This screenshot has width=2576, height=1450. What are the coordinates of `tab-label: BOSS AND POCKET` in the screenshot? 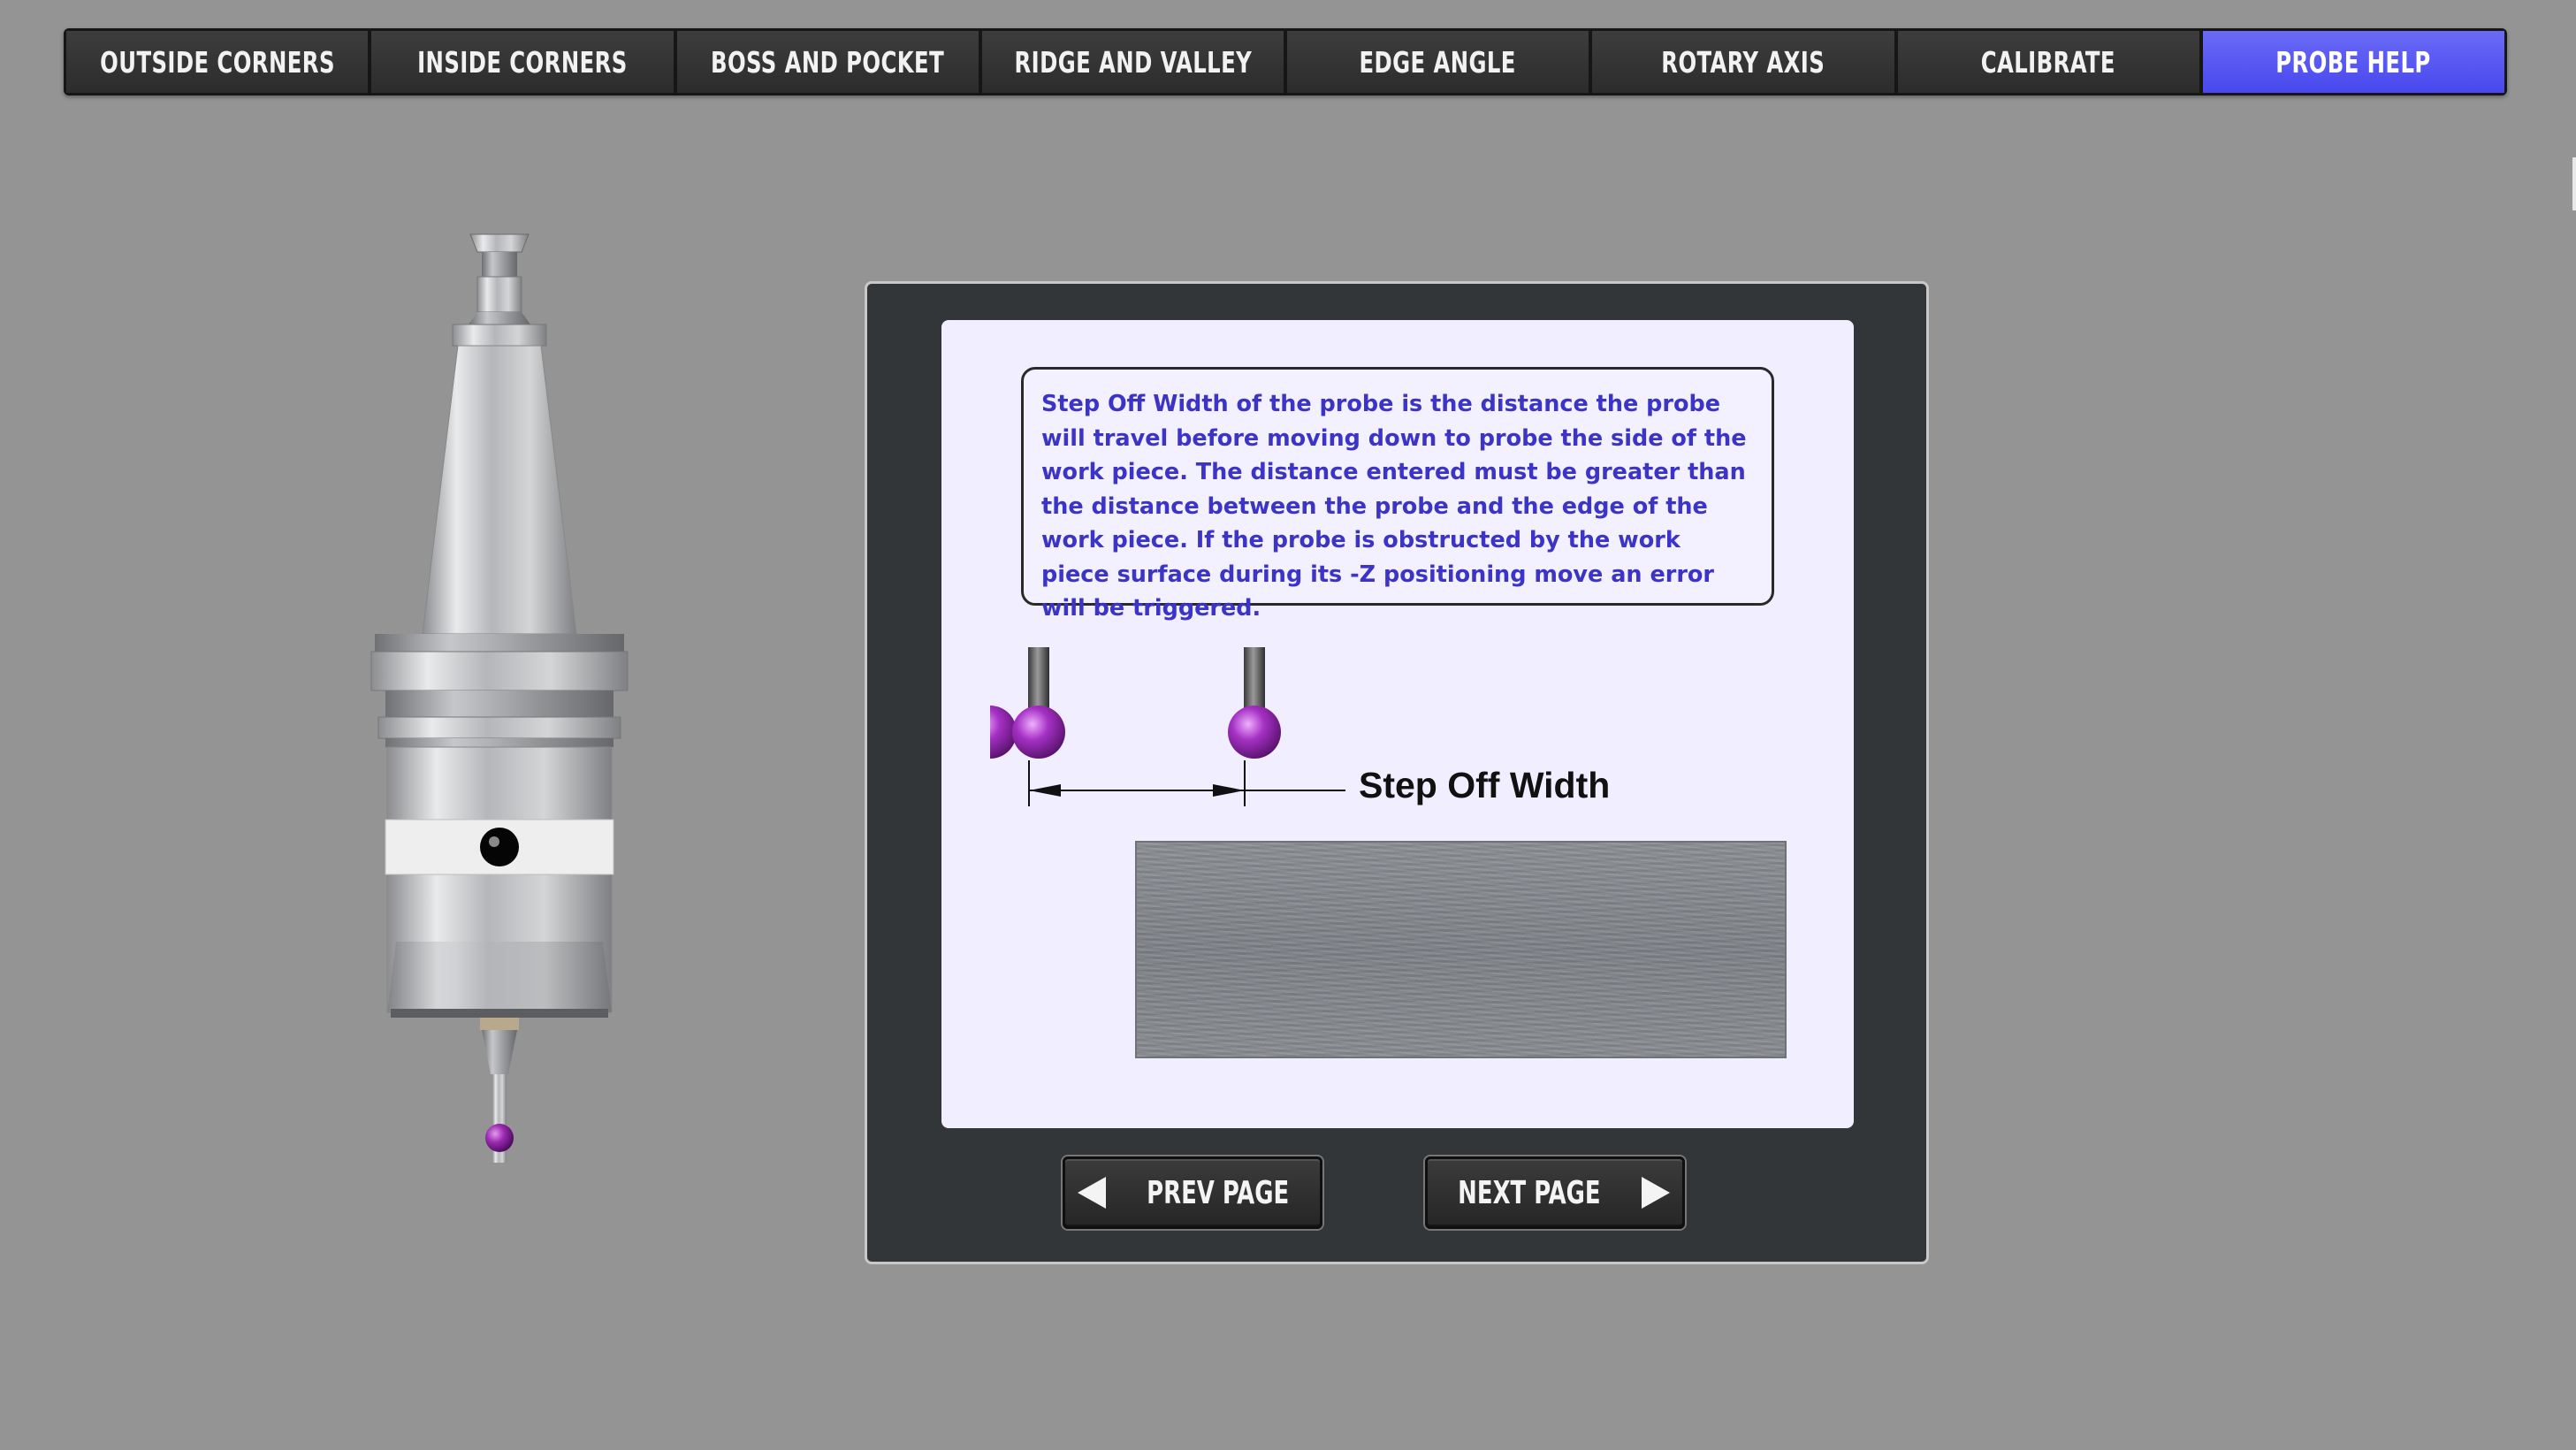 It's located at (828, 62).